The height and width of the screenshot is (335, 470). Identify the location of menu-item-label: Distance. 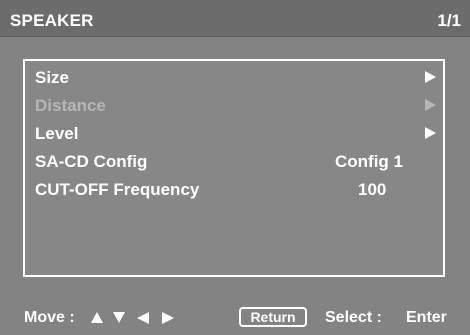
(70, 105).